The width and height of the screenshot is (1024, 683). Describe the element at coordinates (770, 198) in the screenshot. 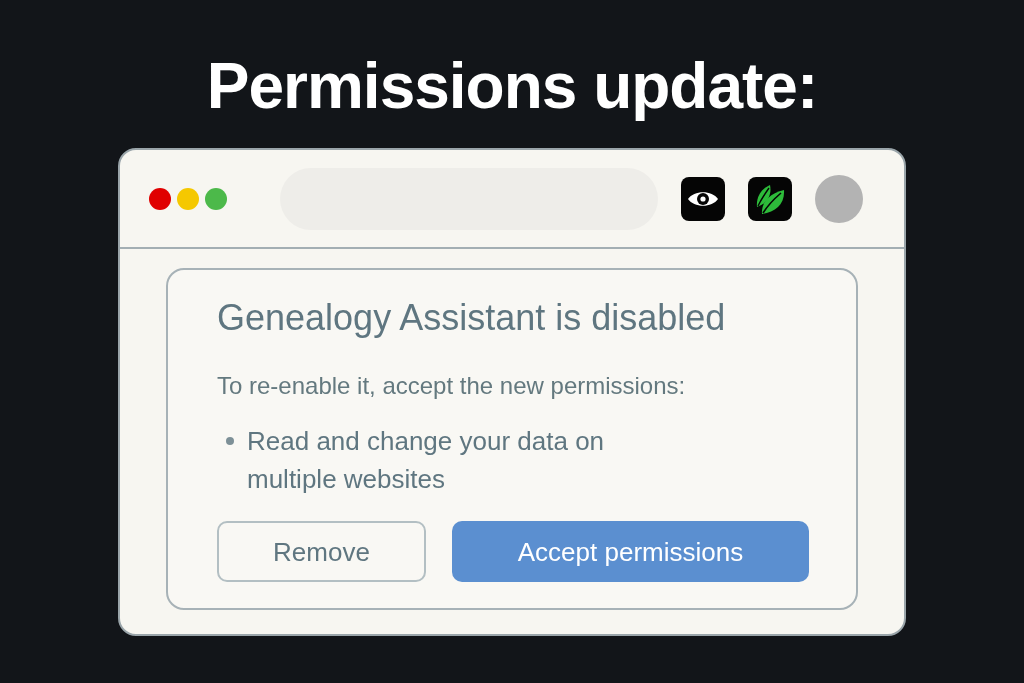

I see `leaf-icon` at that location.